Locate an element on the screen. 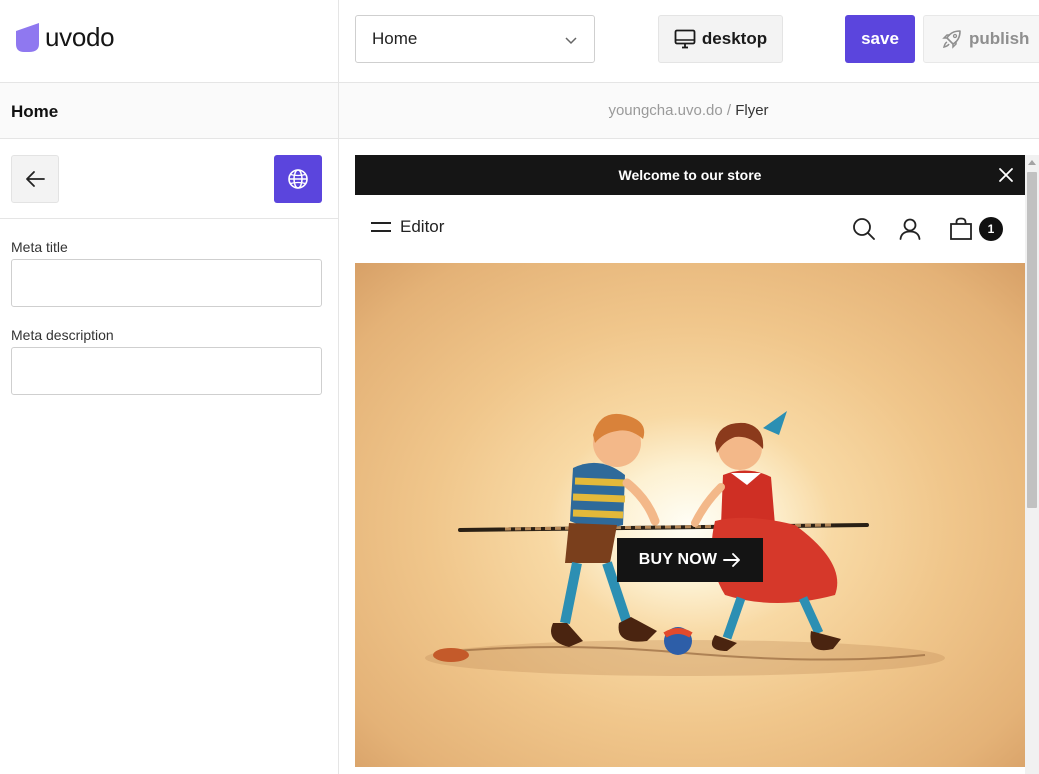  language-button is located at coordinates (298, 179).